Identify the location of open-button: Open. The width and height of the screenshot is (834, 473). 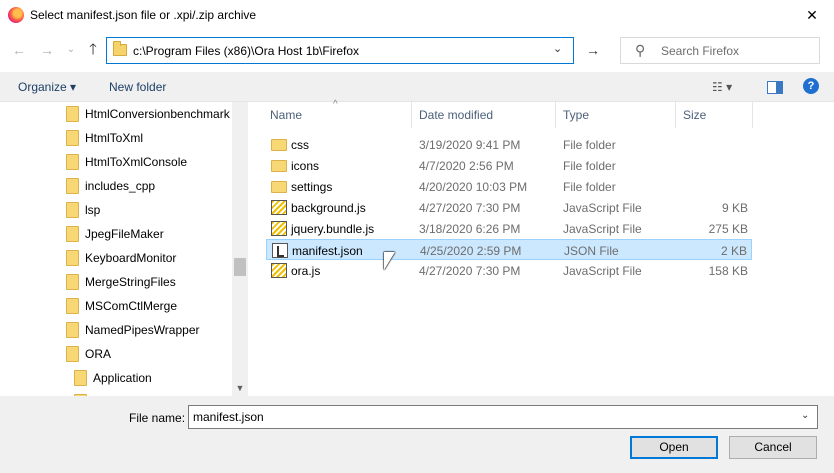
(674, 447).